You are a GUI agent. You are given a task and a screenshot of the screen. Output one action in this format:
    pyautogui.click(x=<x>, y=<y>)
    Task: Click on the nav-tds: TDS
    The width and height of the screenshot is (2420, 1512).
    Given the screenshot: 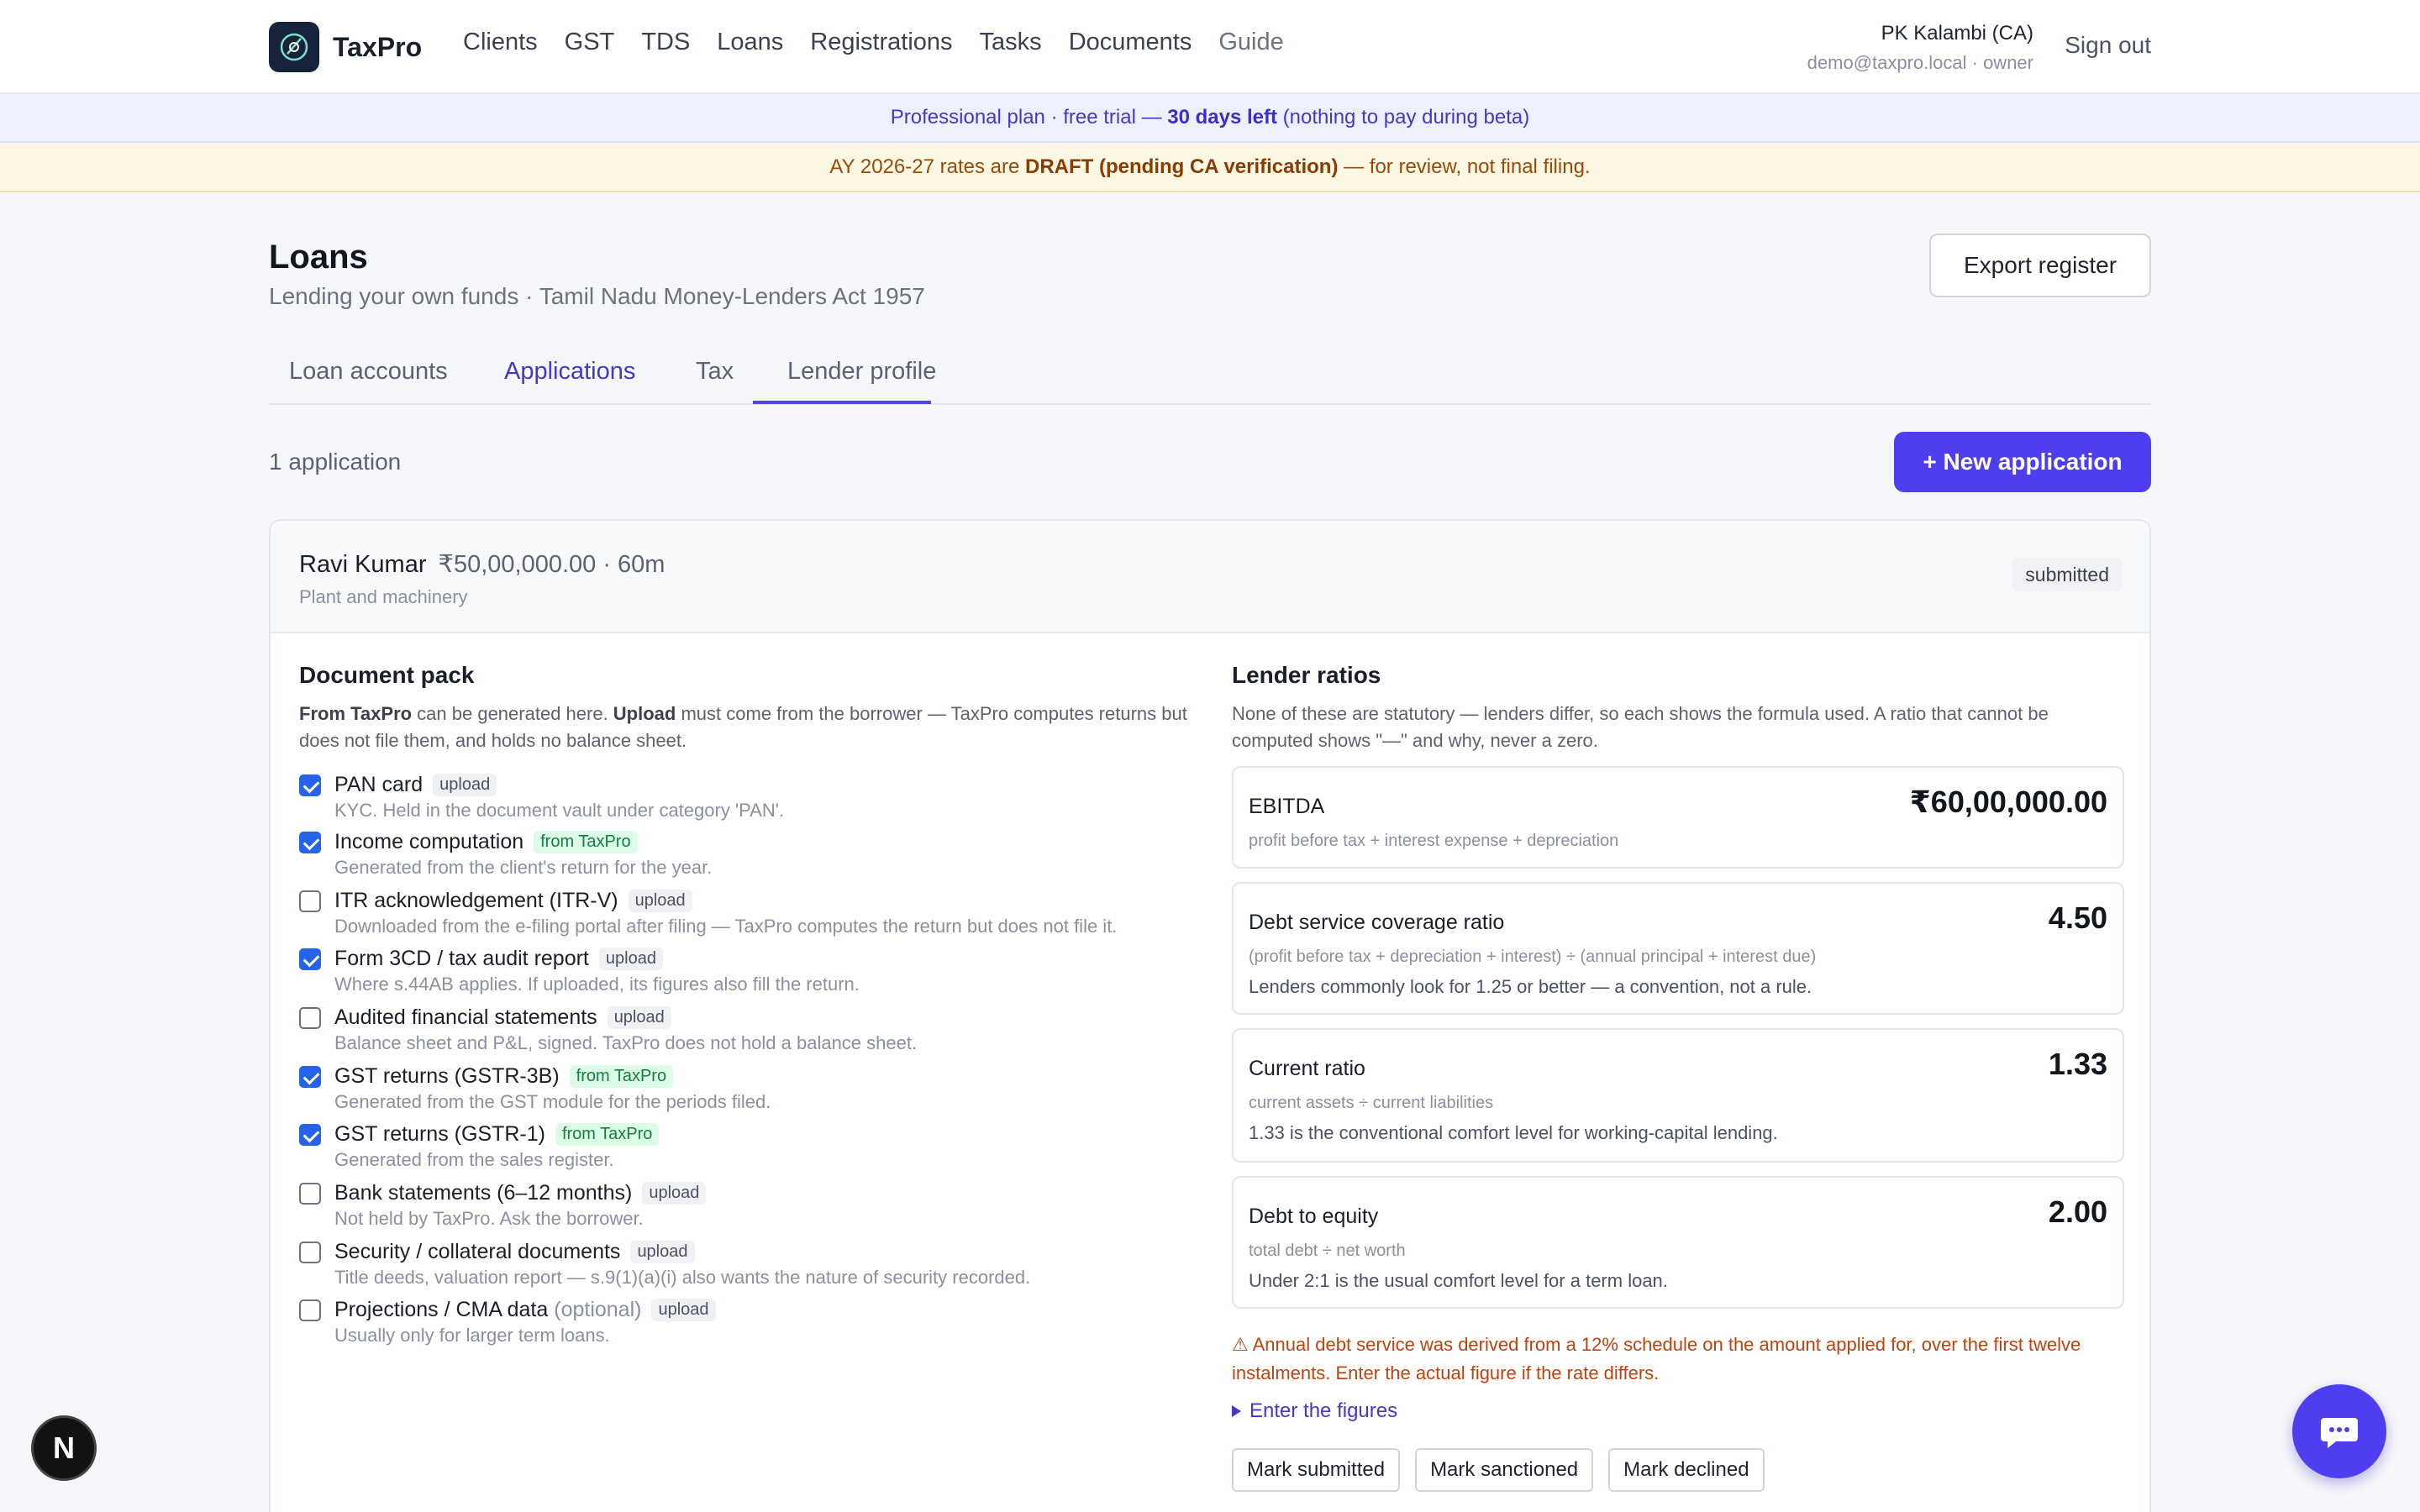 What is the action you would take?
    pyautogui.click(x=665, y=42)
    